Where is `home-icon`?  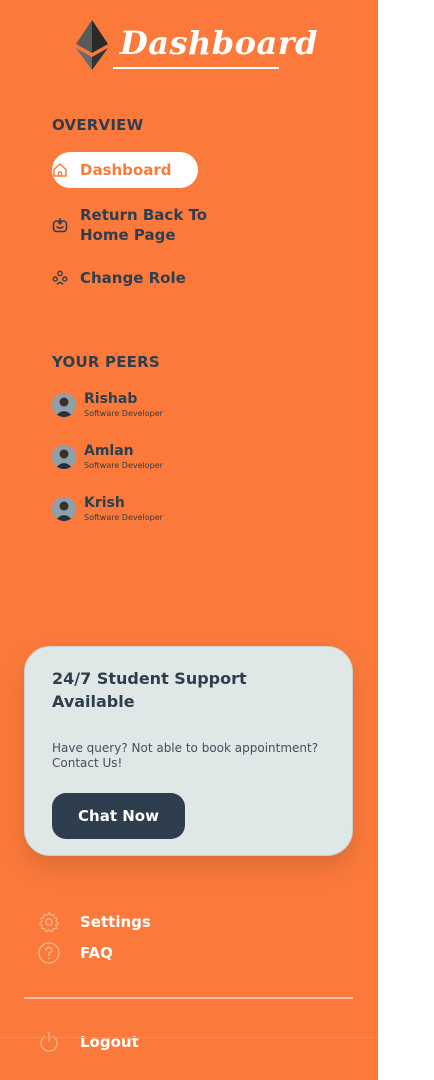 home-icon is located at coordinates (60, 170).